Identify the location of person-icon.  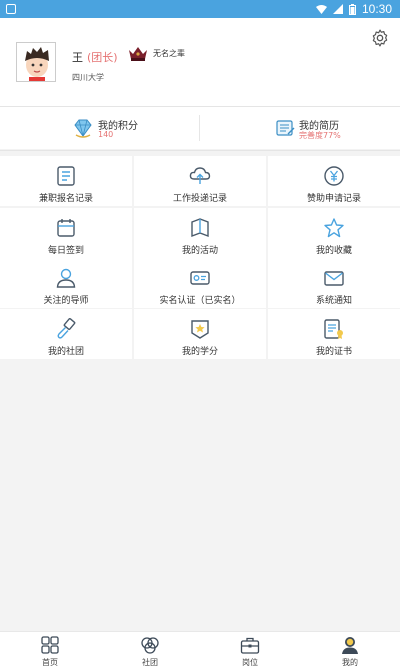
(66, 278).